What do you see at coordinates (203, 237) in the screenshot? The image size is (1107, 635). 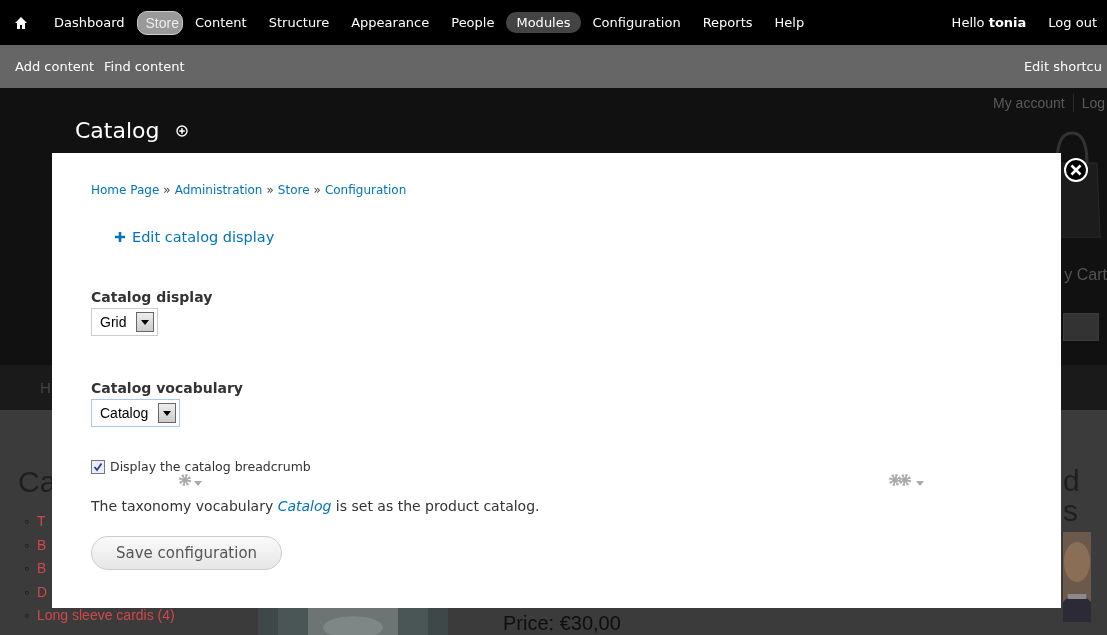 I see `edit-catalog-link: Edit catalog display` at bounding box center [203, 237].